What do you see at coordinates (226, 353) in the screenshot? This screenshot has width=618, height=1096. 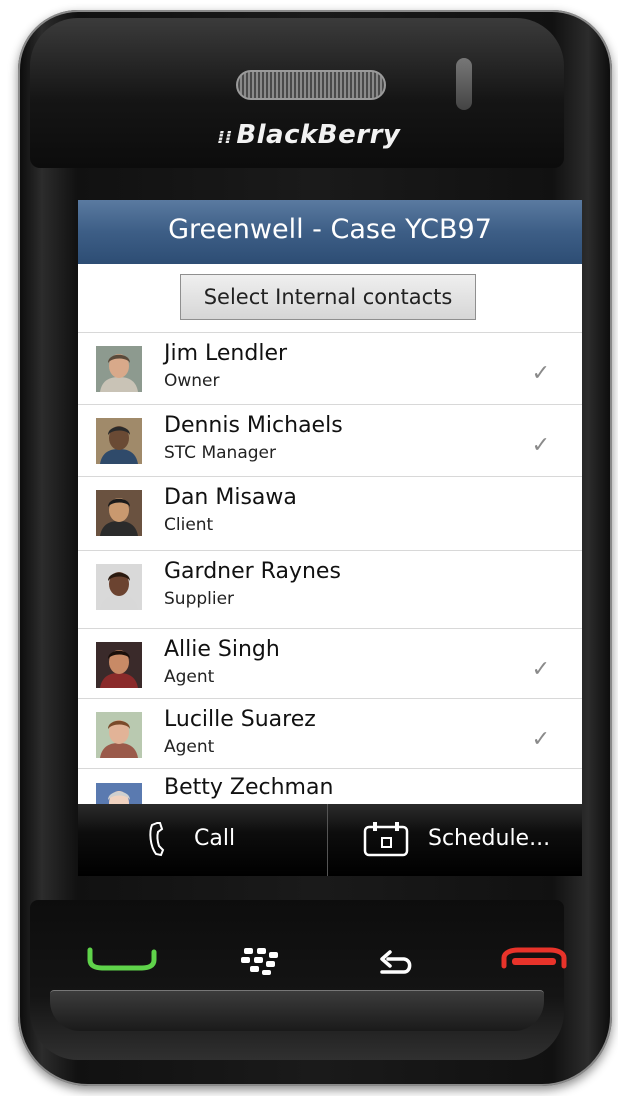 I see `contact-name: Jim Lendler` at bounding box center [226, 353].